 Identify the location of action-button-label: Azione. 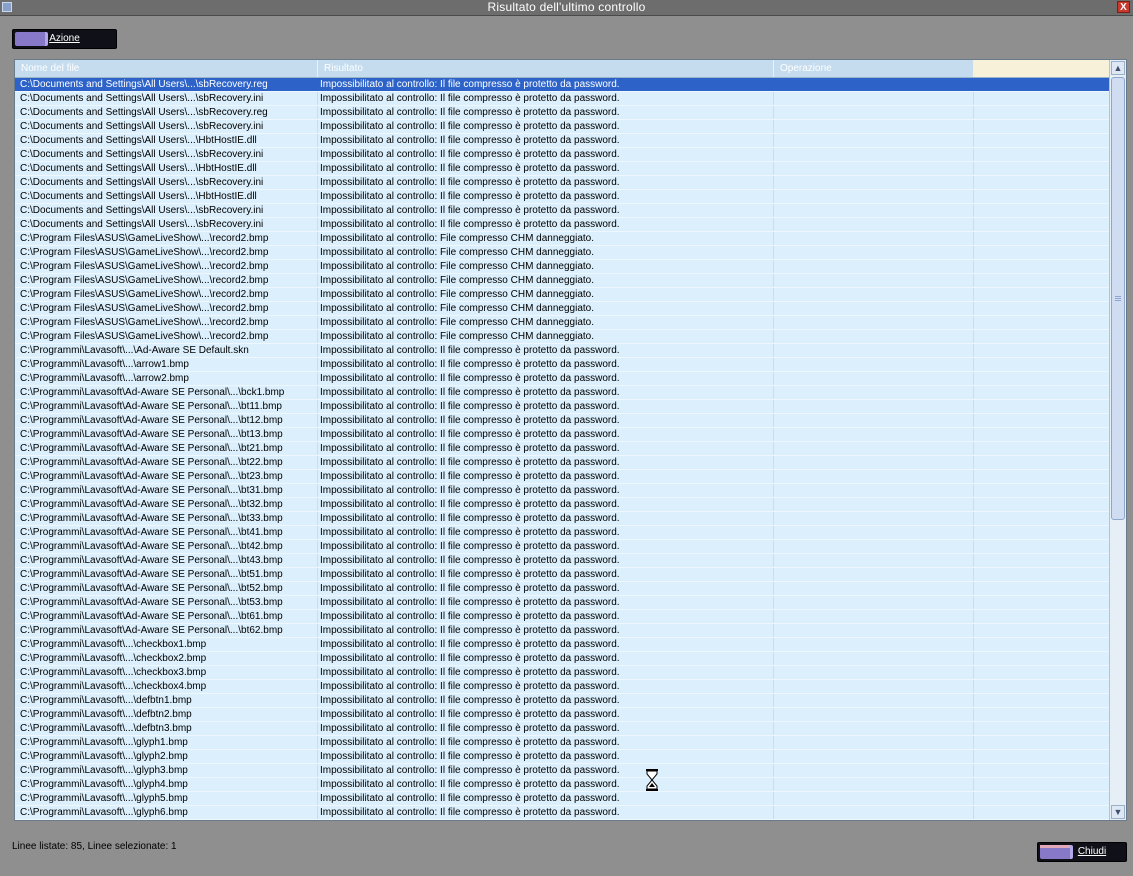
(64, 38).